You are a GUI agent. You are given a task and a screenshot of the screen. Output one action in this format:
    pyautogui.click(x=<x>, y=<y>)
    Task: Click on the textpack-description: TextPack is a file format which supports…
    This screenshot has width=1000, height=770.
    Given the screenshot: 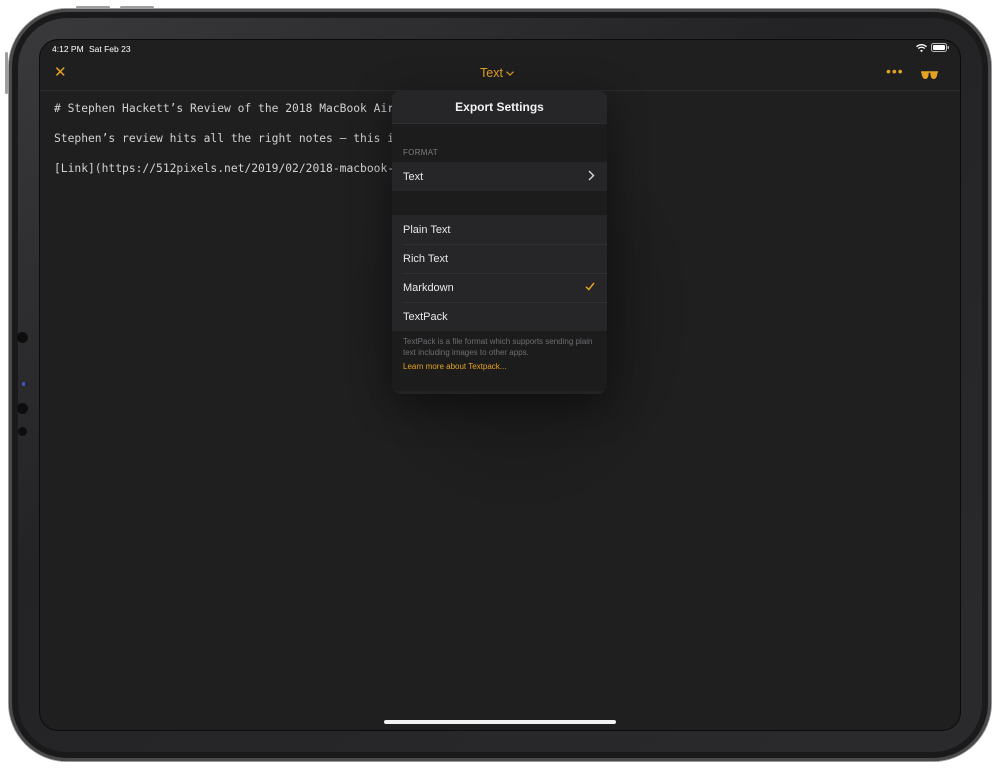 What is the action you would take?
    pyautogui.click(x=498, y=347)
    